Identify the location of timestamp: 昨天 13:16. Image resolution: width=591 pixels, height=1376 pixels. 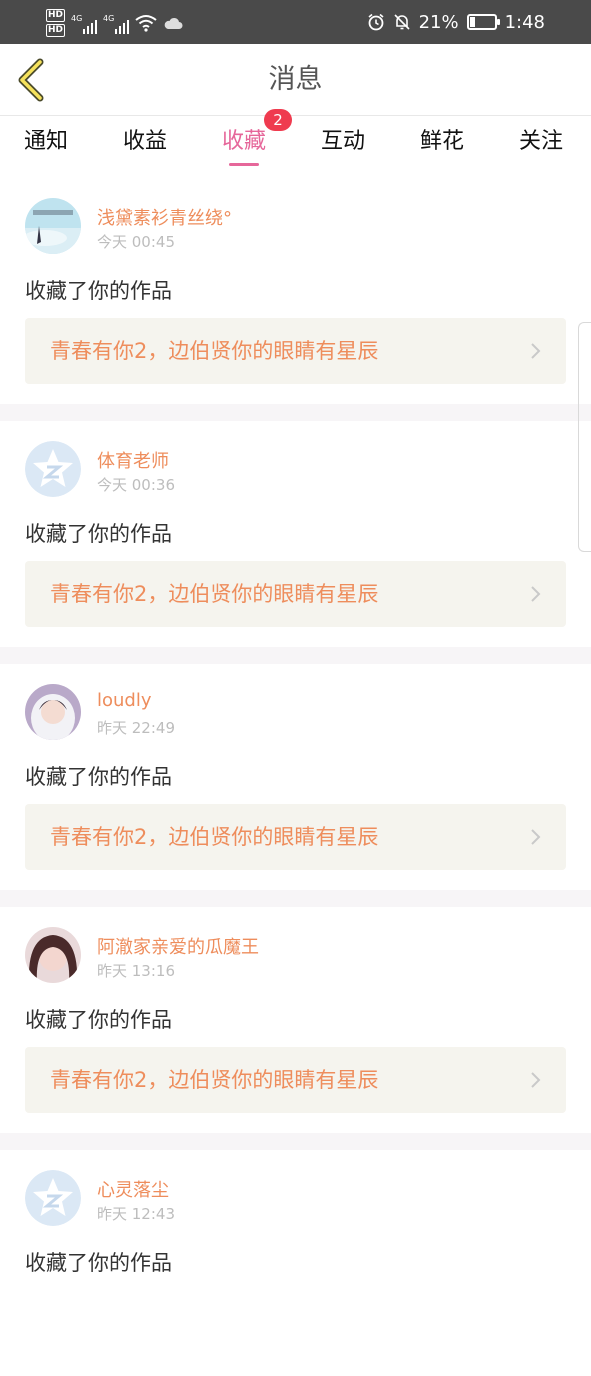
(136, 971).